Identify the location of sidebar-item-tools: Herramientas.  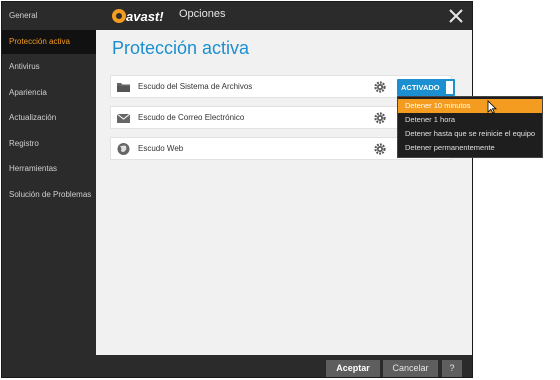
(49, 169).